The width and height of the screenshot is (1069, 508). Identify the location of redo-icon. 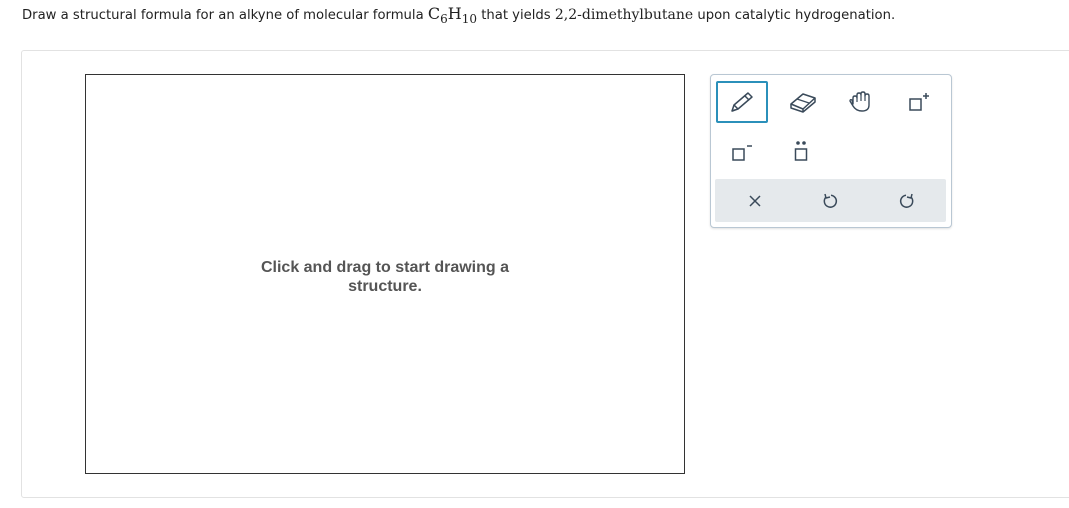
(906, 200).